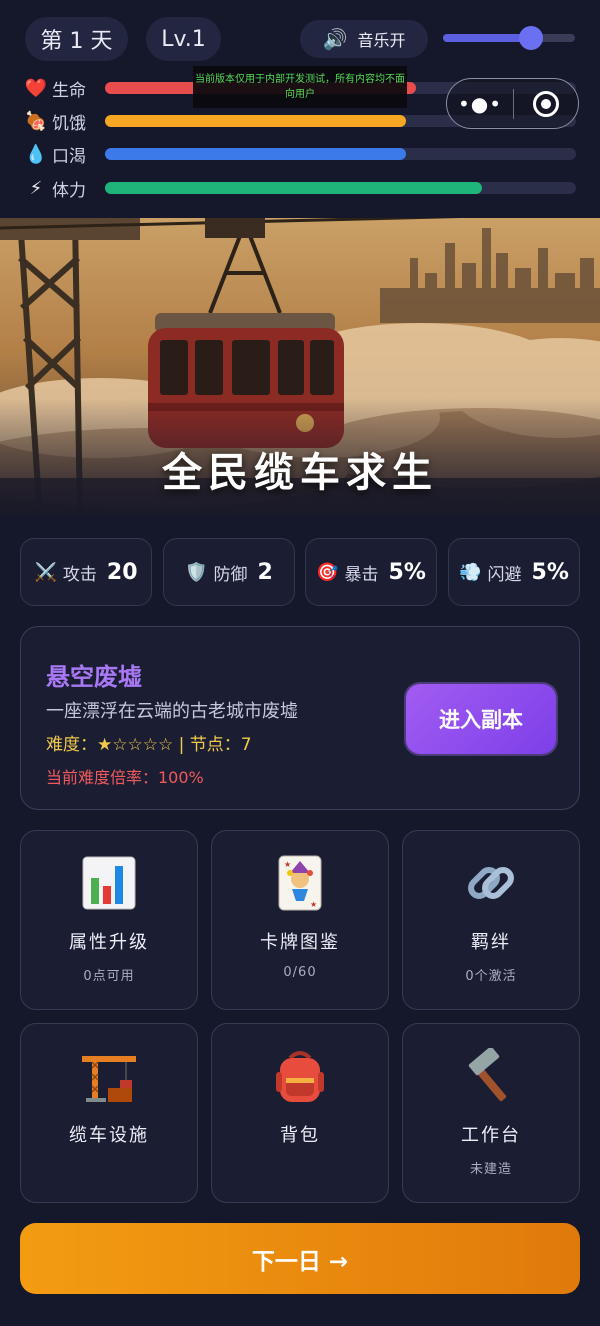 The height and width of the screenshot is (1326, 600). Describe the element at coordinates (109, 976) in the screenshot. I see `tile-sublabel: 0点可用` at that location.